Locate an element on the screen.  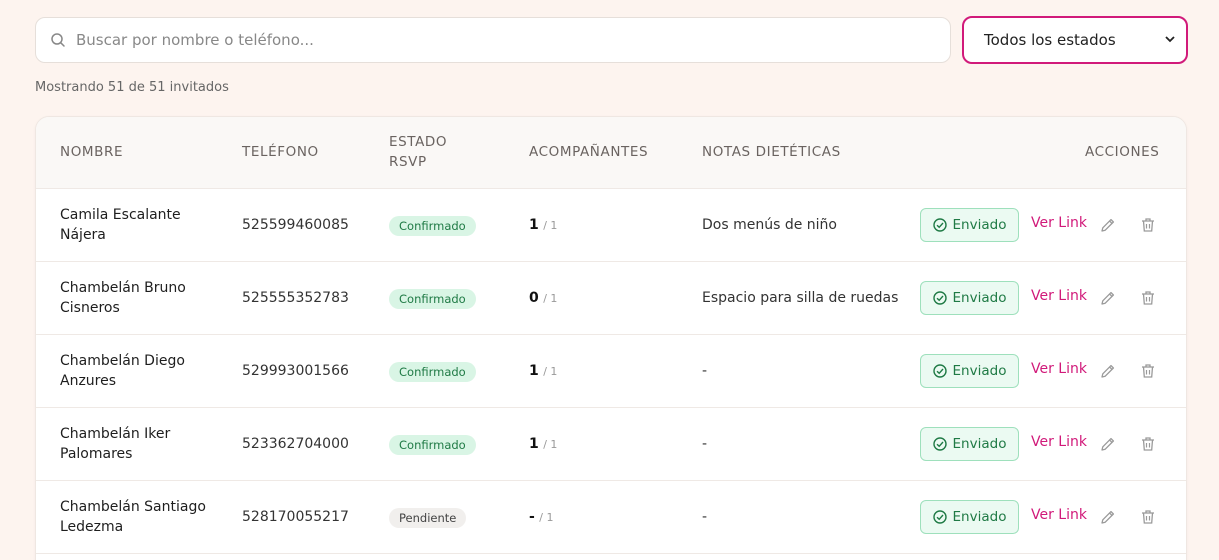
guest-name-line2: Ledezma is located at coordinates (92, 527).